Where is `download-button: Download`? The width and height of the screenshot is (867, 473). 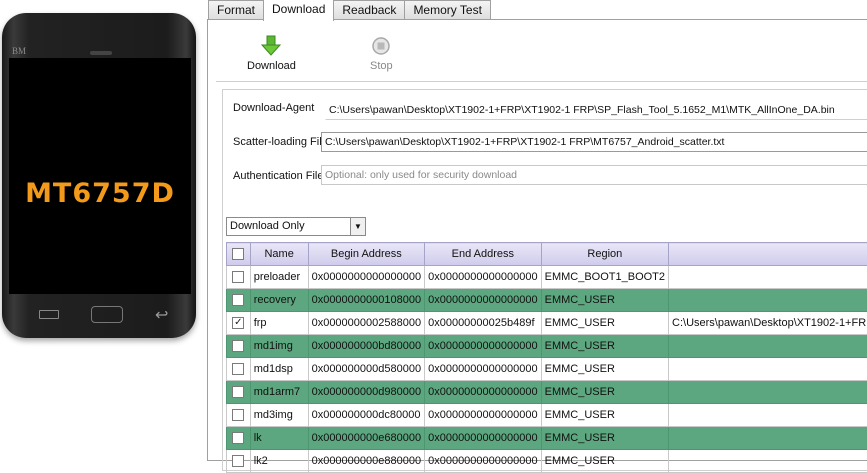 download-button: Download is located at coordinates (271, 53).